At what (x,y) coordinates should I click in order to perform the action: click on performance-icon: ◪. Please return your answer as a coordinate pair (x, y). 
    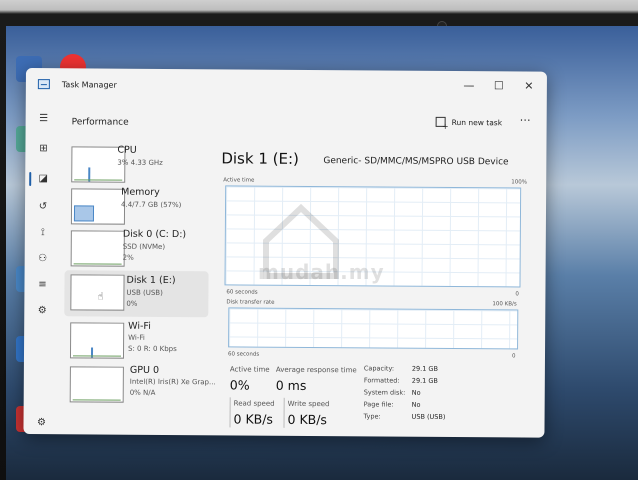
    Looking at the image, I should click on (43, 179).